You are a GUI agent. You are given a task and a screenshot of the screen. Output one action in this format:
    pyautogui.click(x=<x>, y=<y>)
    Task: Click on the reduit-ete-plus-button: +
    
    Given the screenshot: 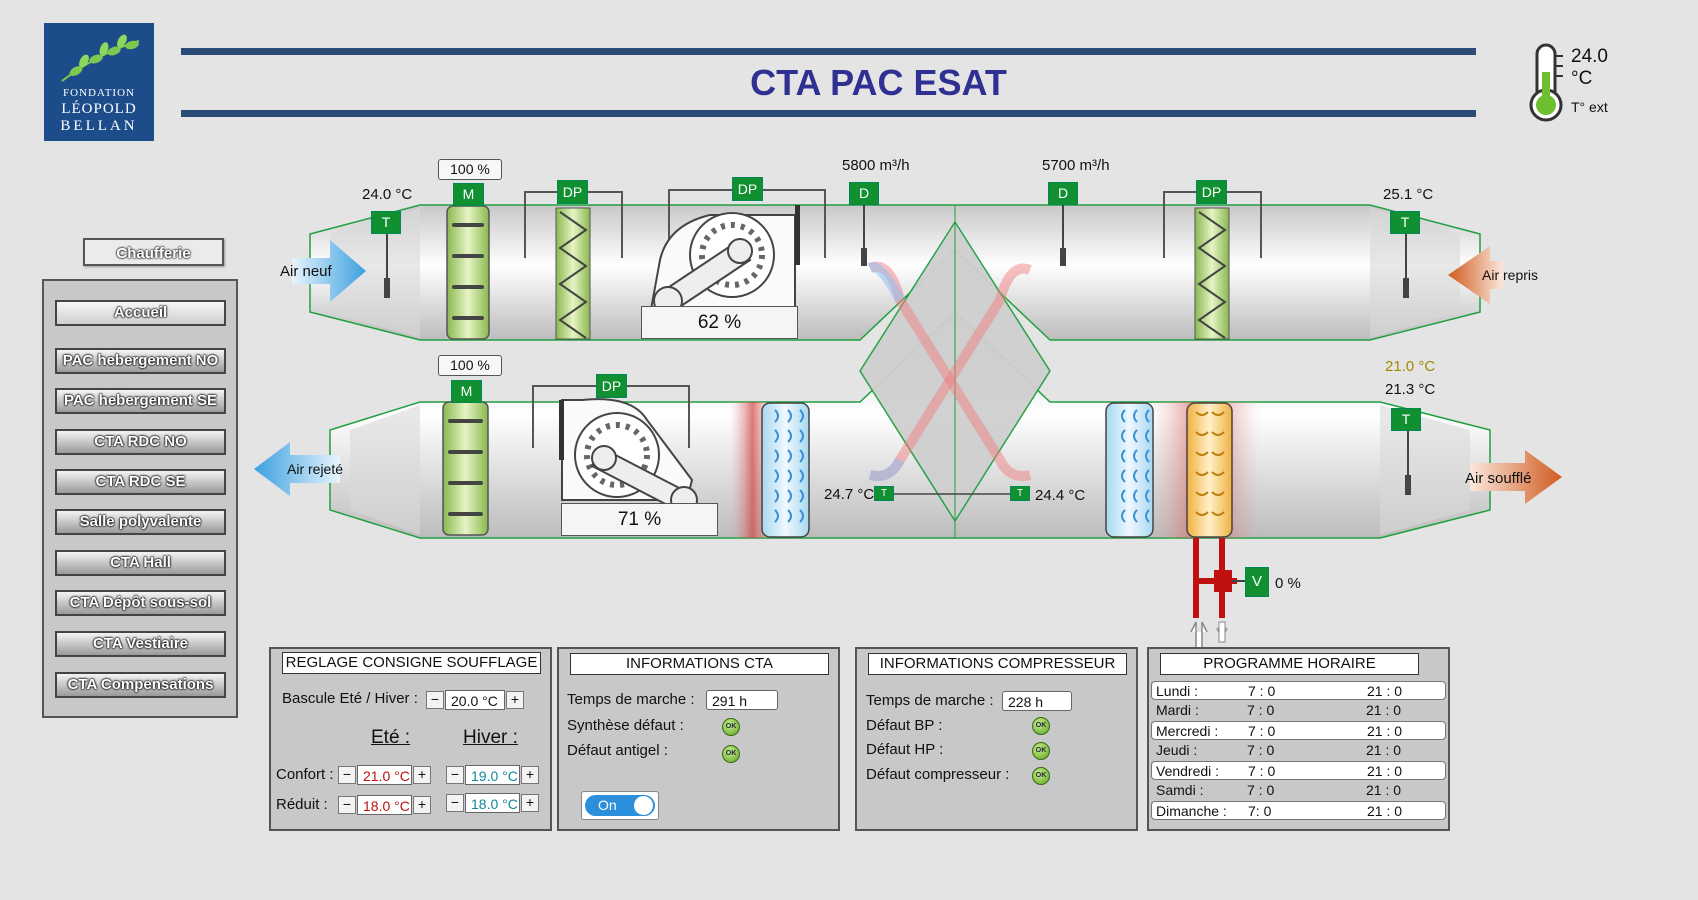 What is the action you would take?
    pyautogui.click(x=422, y=805)
    